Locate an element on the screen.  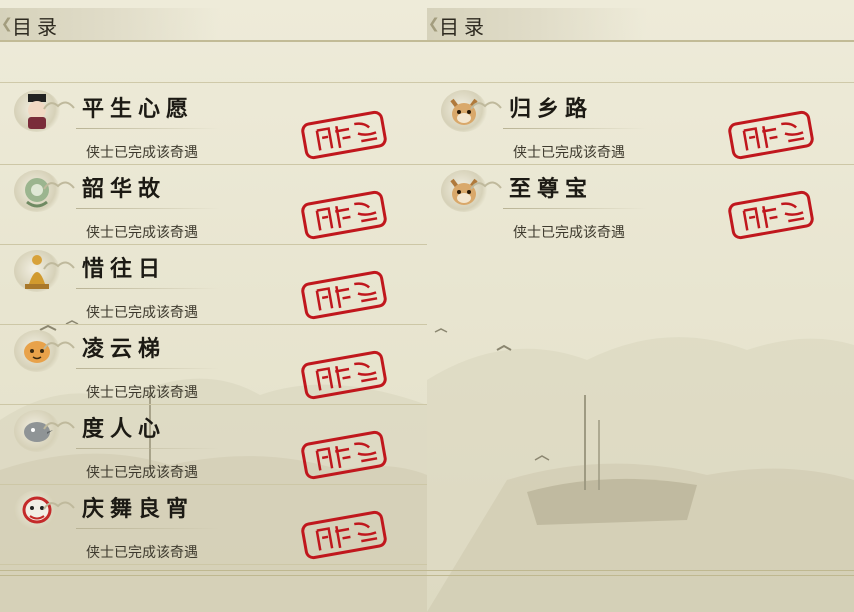
adventure-title: 平生心愿 is located at coordinates (138, 109).